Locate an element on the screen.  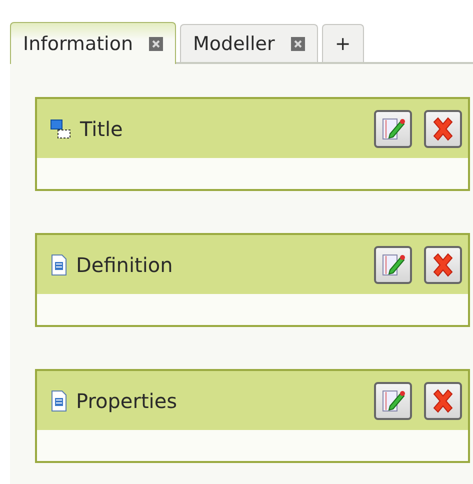
panel-title: Properties is located at coordinates (127, 400).